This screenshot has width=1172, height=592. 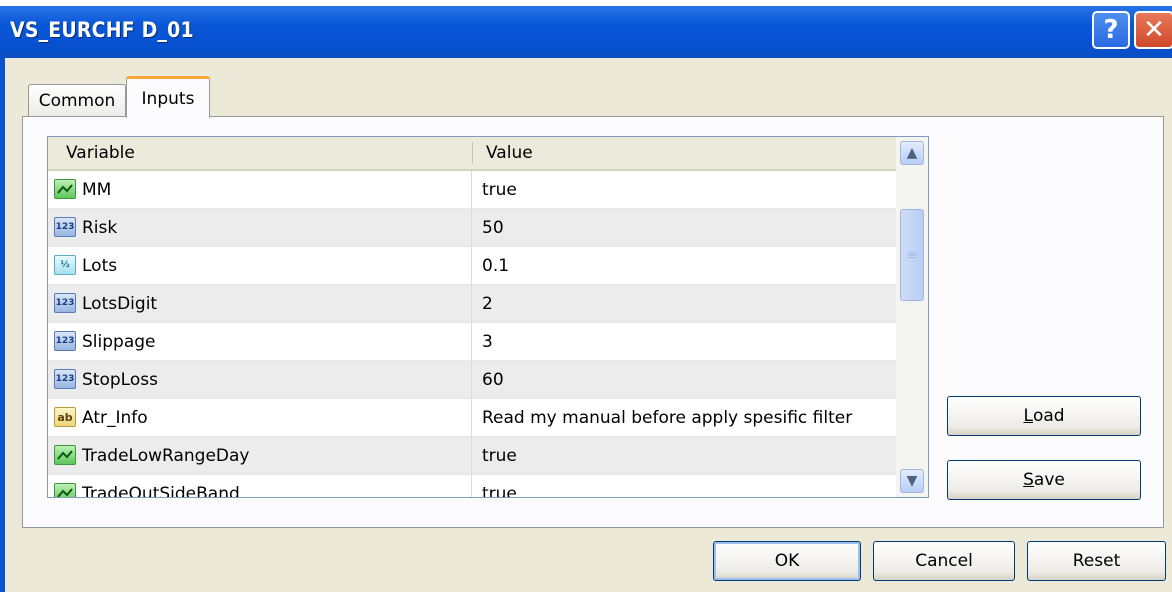 I want to click on ok-button: OK, so click(x=787, y=561).